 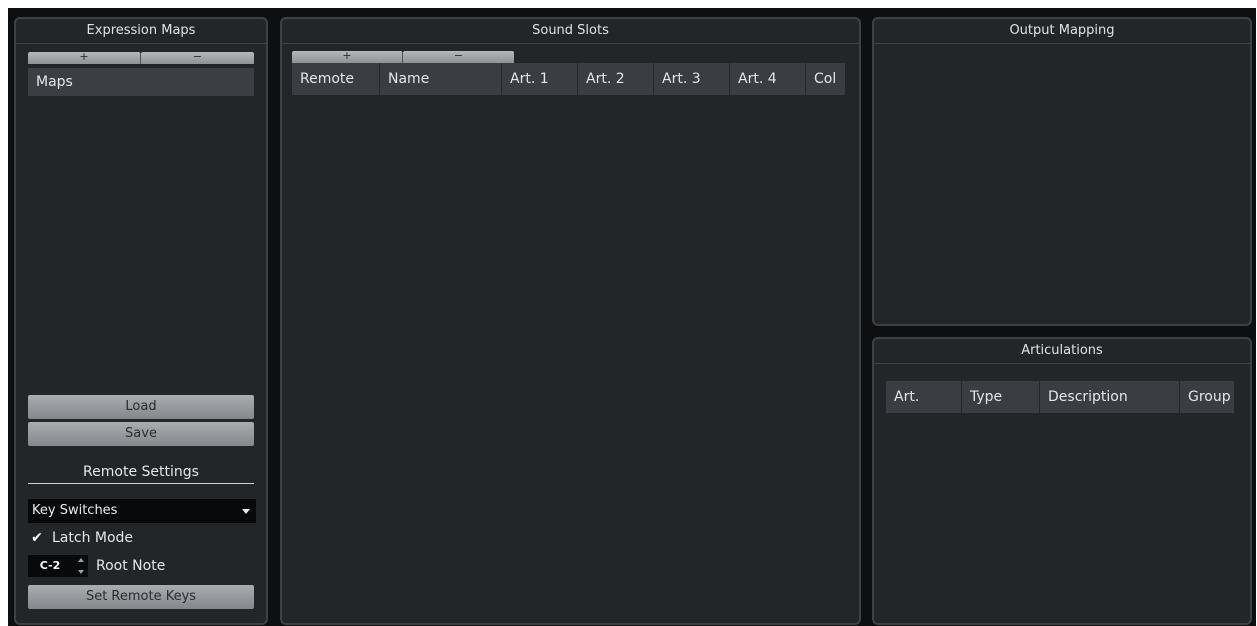 I want to click on add-map-button: +, so click(x=84, y=57).